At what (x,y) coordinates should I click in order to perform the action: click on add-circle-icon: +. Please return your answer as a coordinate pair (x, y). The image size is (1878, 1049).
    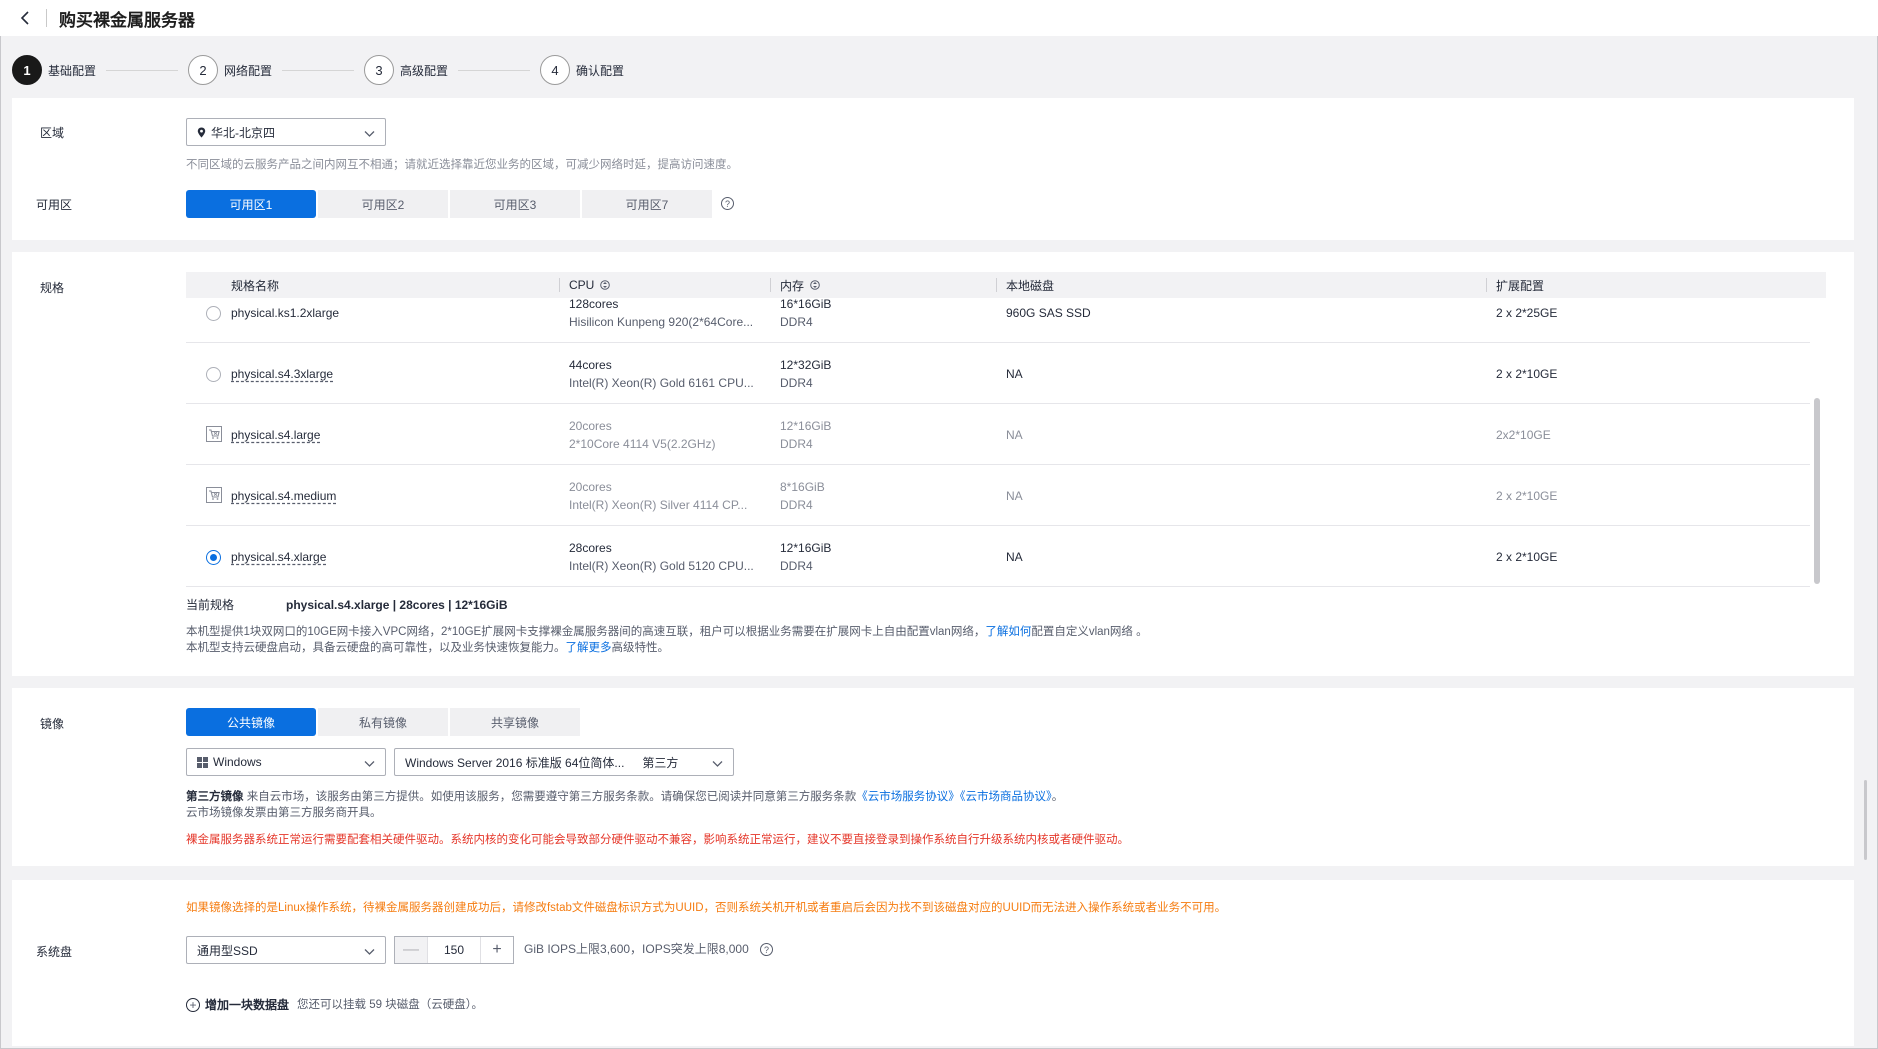
    Looking at the image, I should click on (193, 1005).